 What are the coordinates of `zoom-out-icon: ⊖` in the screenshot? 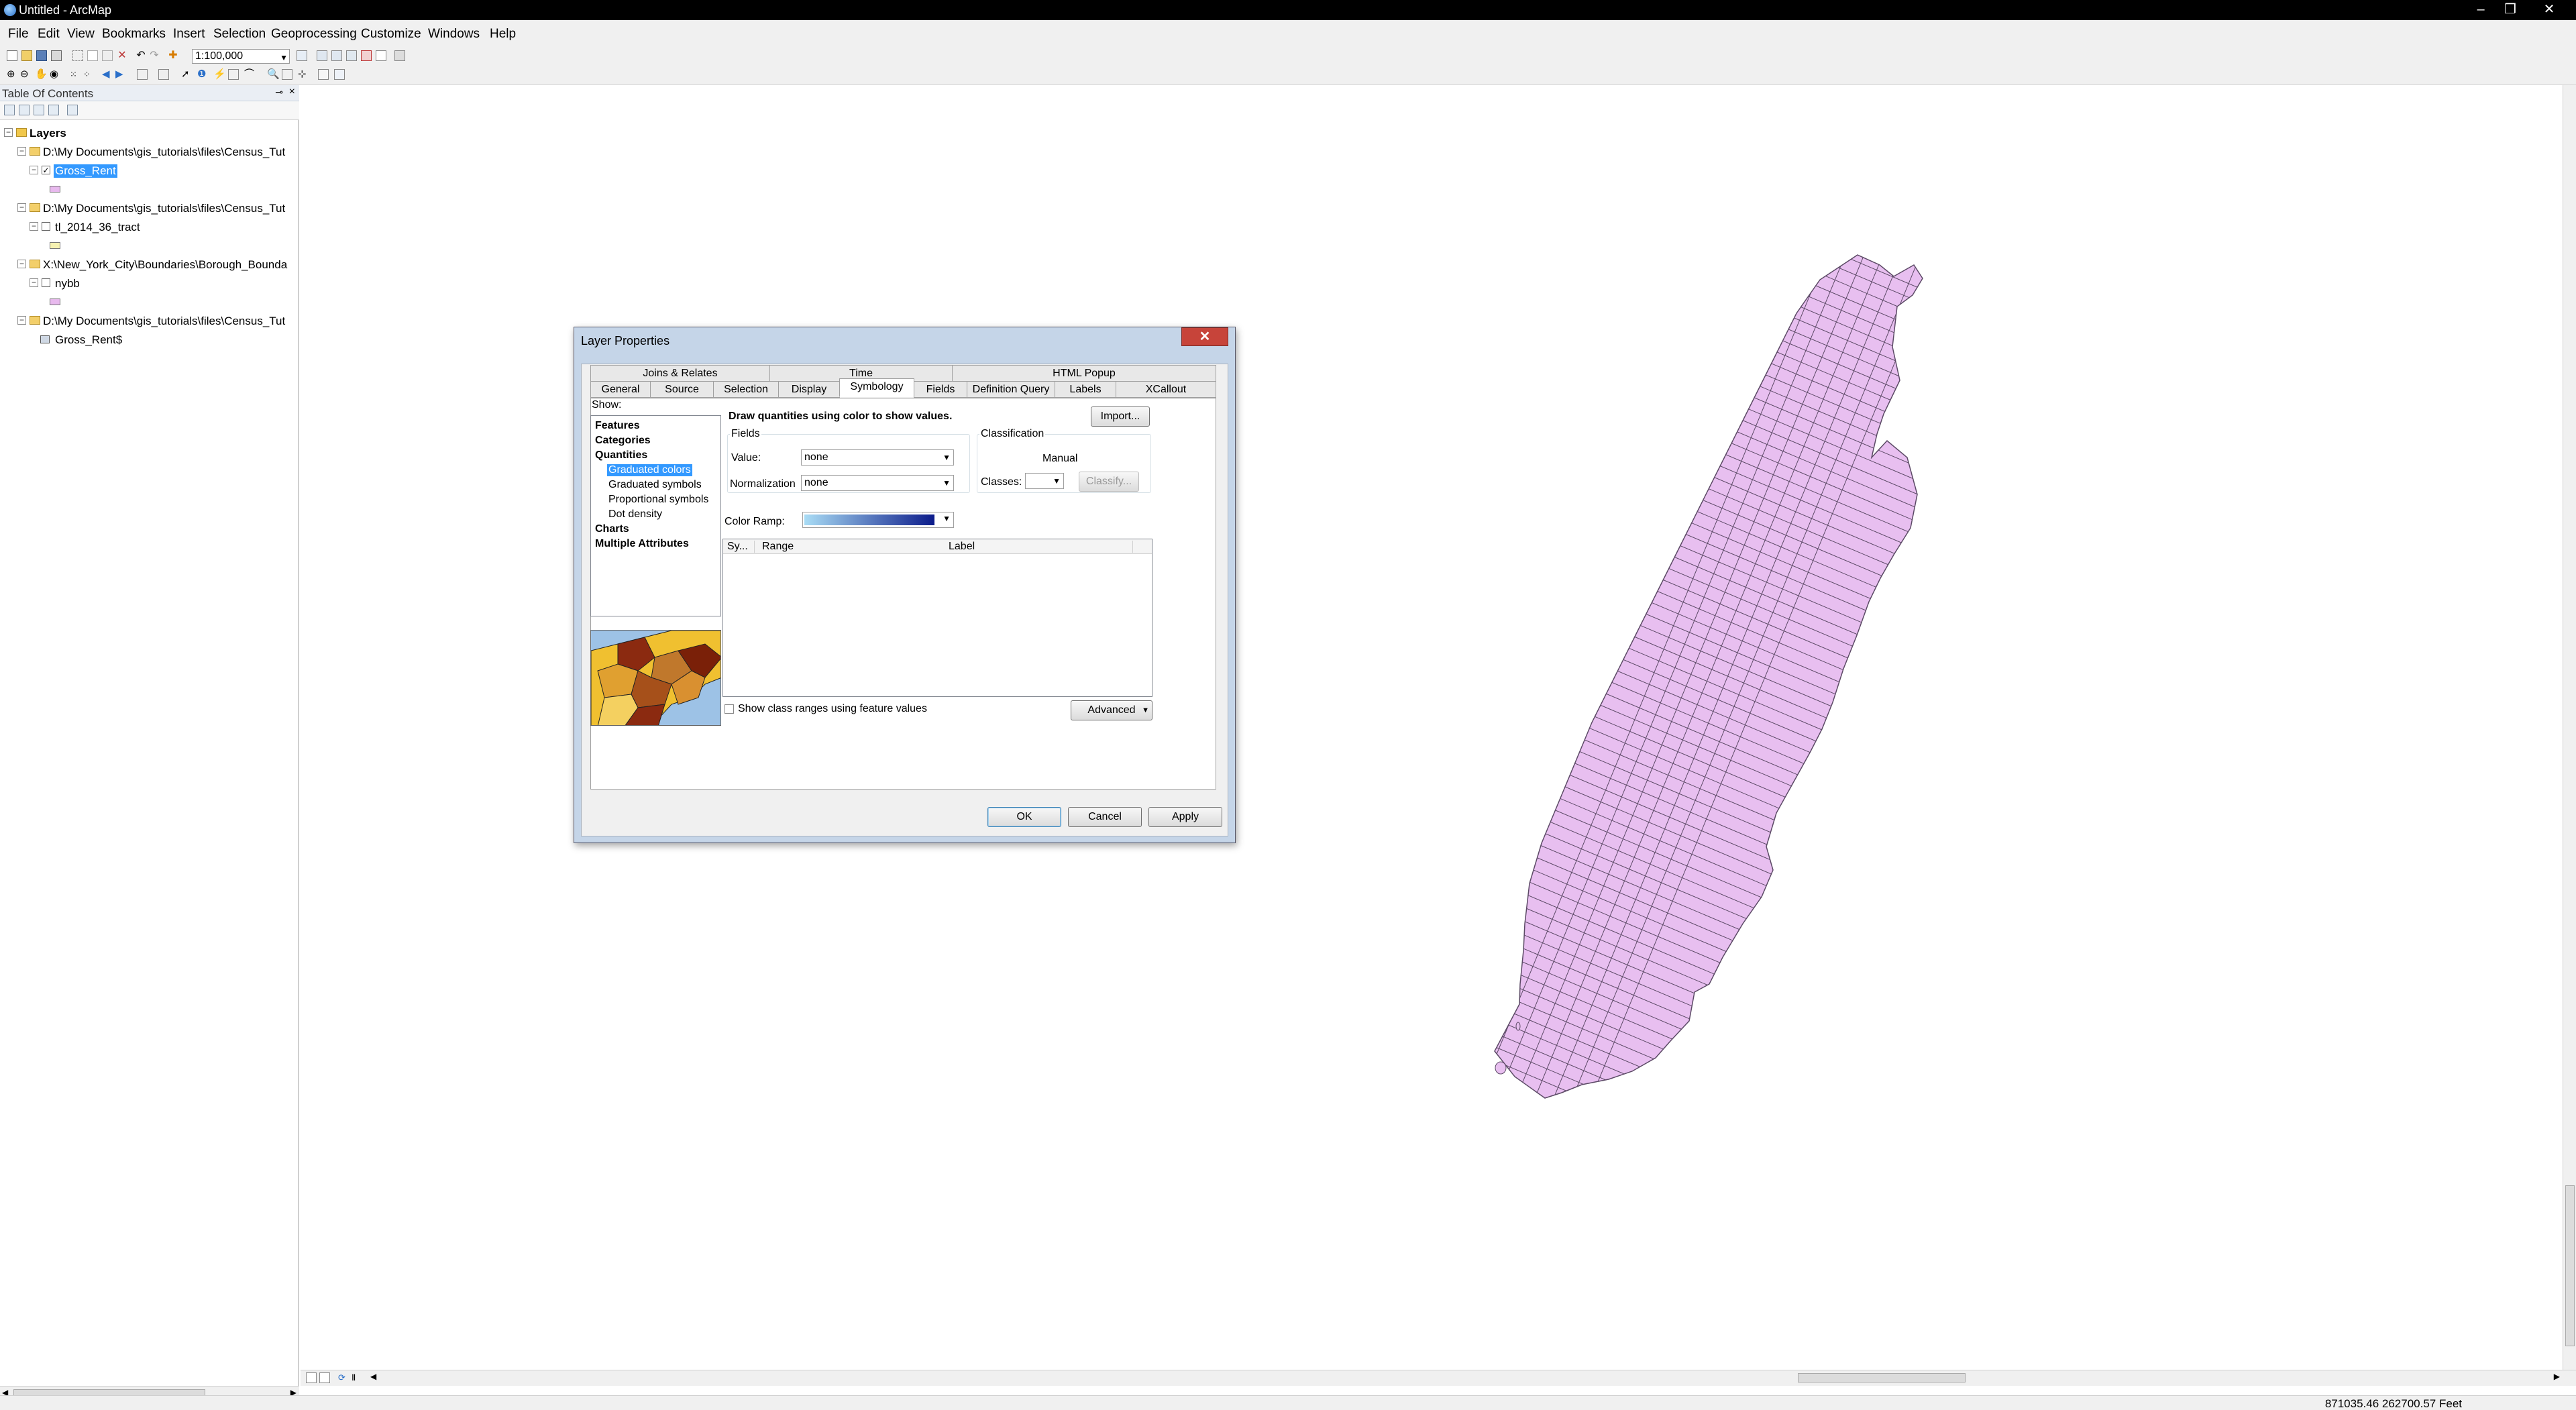 It's located at (25, 74).